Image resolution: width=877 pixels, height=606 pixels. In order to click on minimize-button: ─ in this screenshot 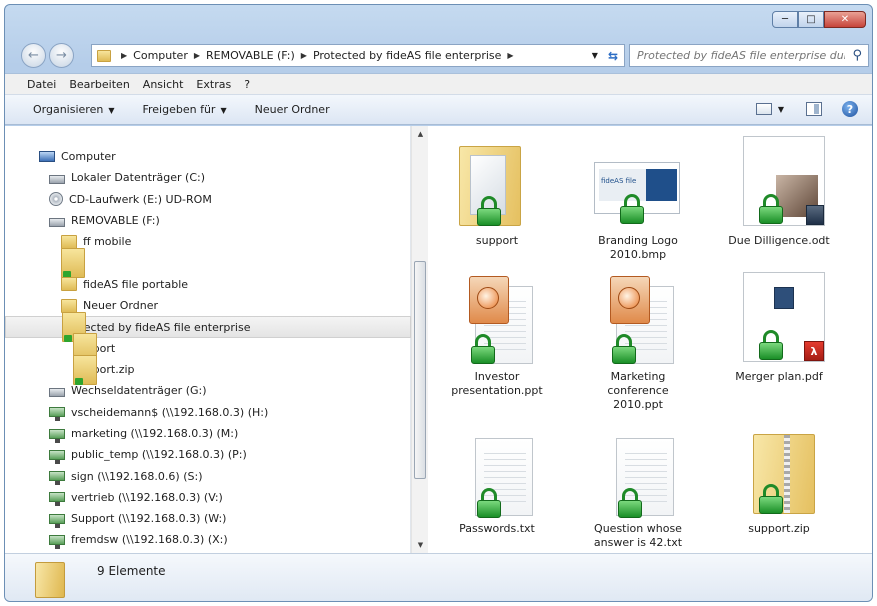, I will do `click(785, 19)`.